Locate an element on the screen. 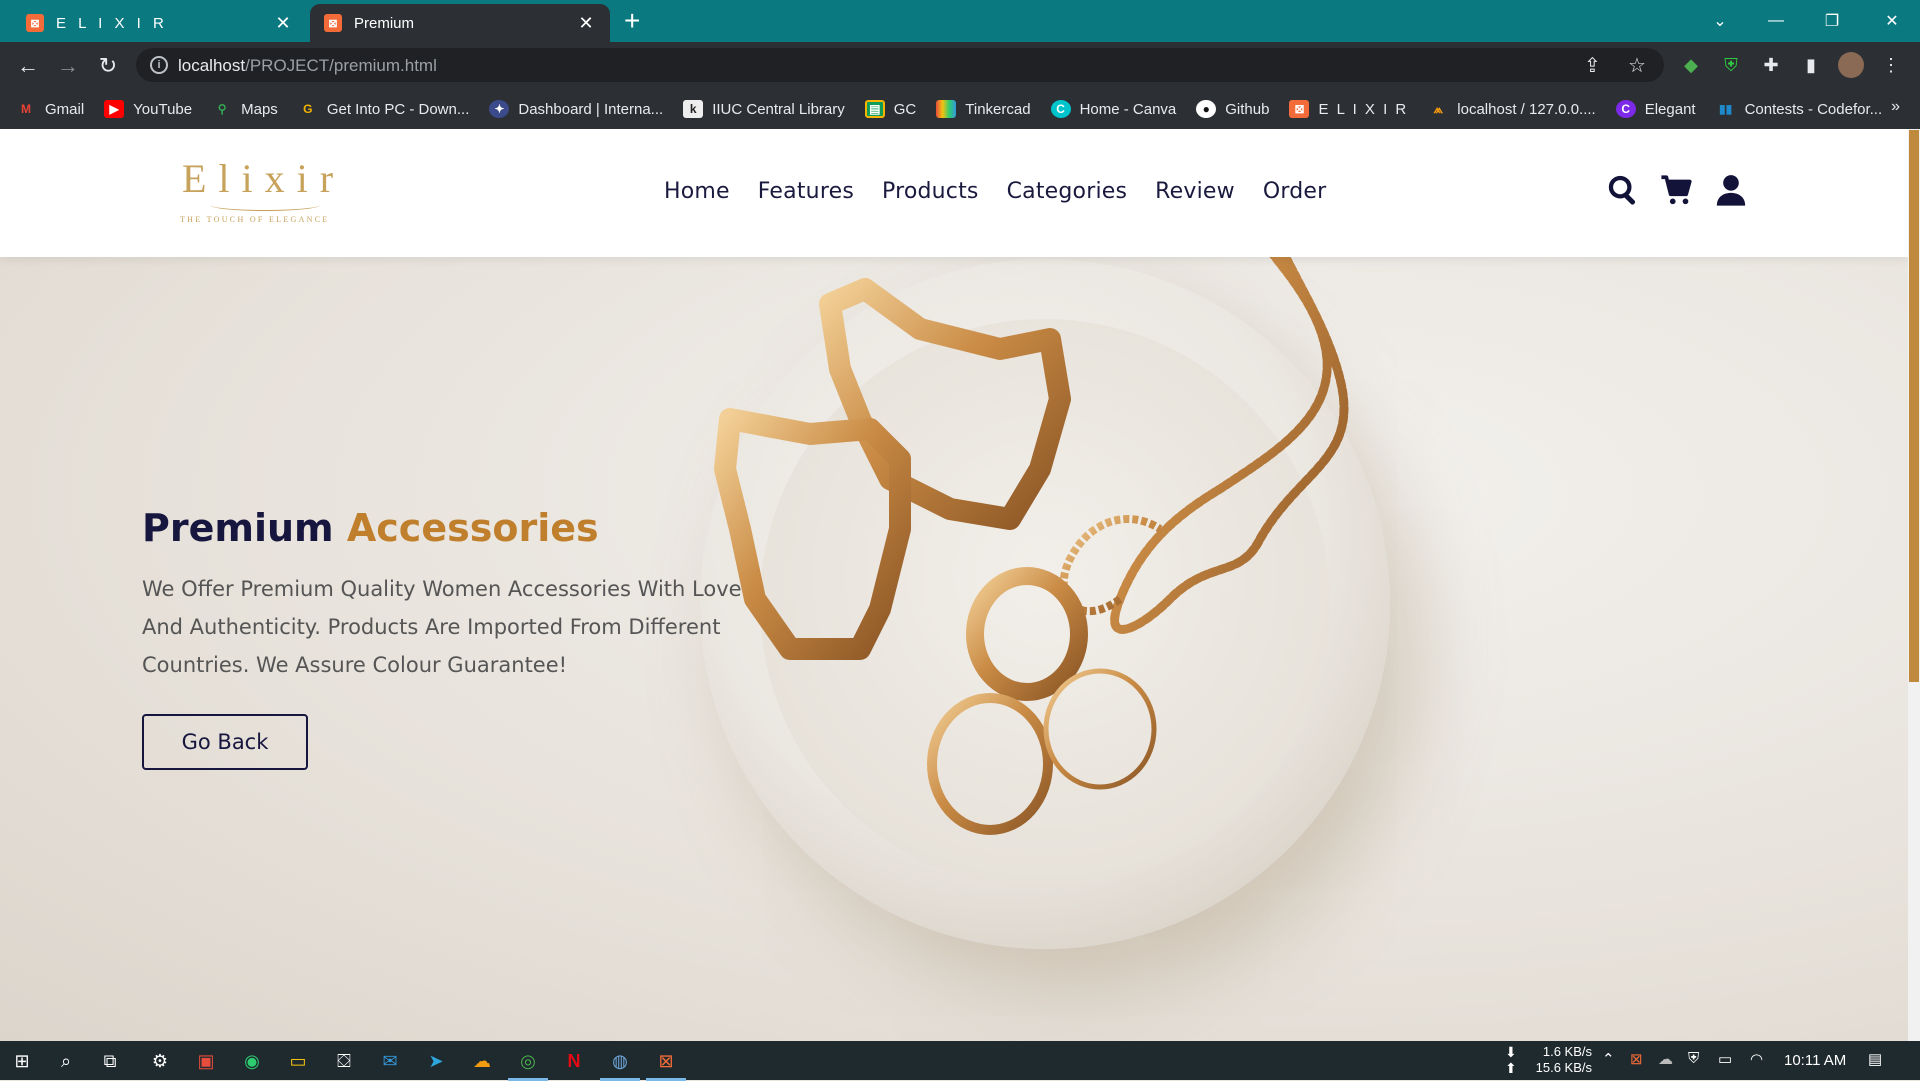 The height and width of the screenshot is (1081, 1920). chrome-icon: ◎ is located at coordinates (528, 1064).